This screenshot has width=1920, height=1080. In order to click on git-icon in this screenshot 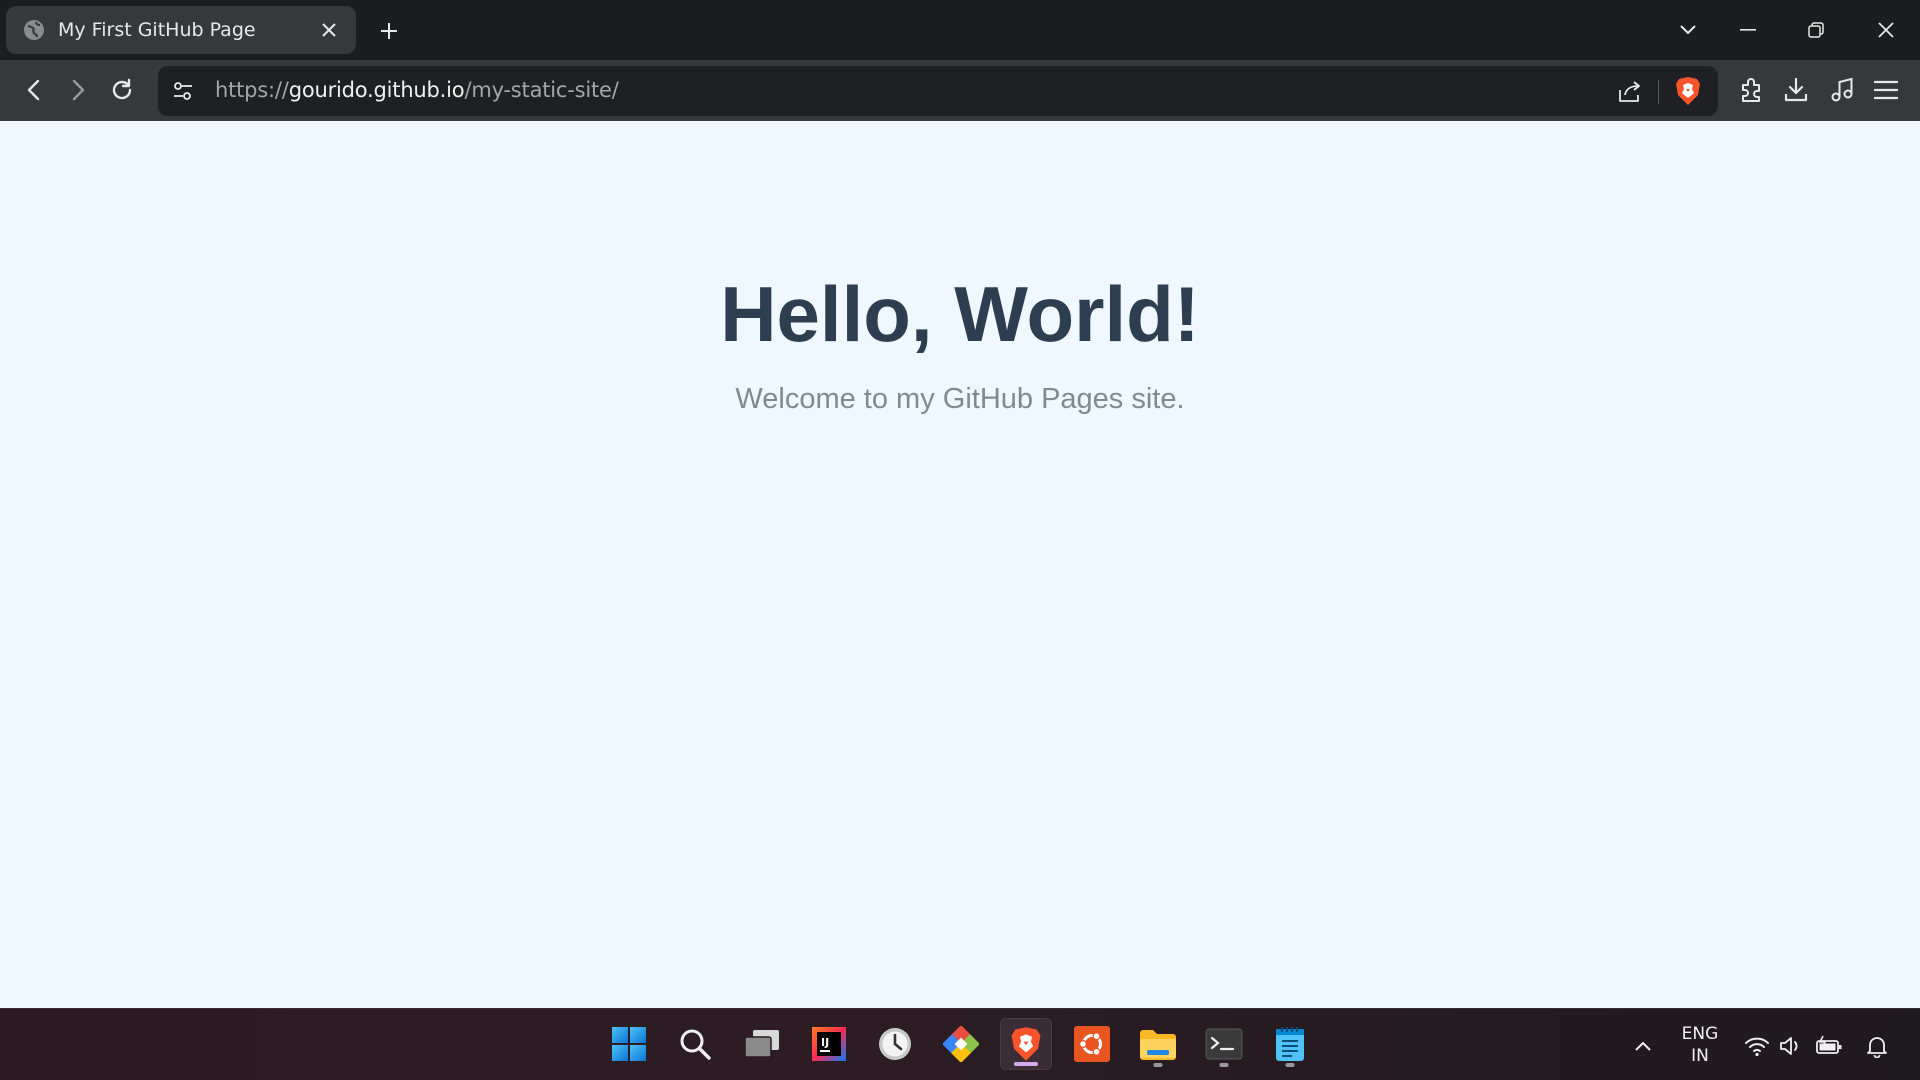, I will do `click(961, 1044)`.